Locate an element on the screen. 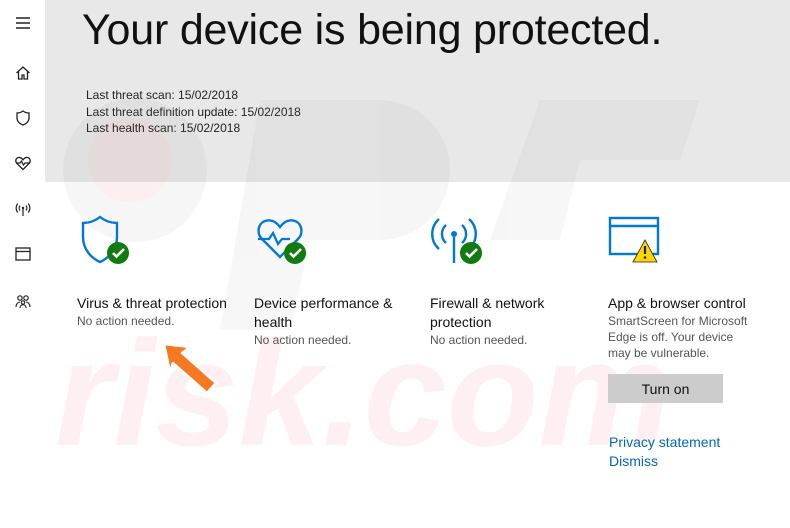 The image size is (790, 528). heart-pulse-icon is located at coordinates (22, 163).